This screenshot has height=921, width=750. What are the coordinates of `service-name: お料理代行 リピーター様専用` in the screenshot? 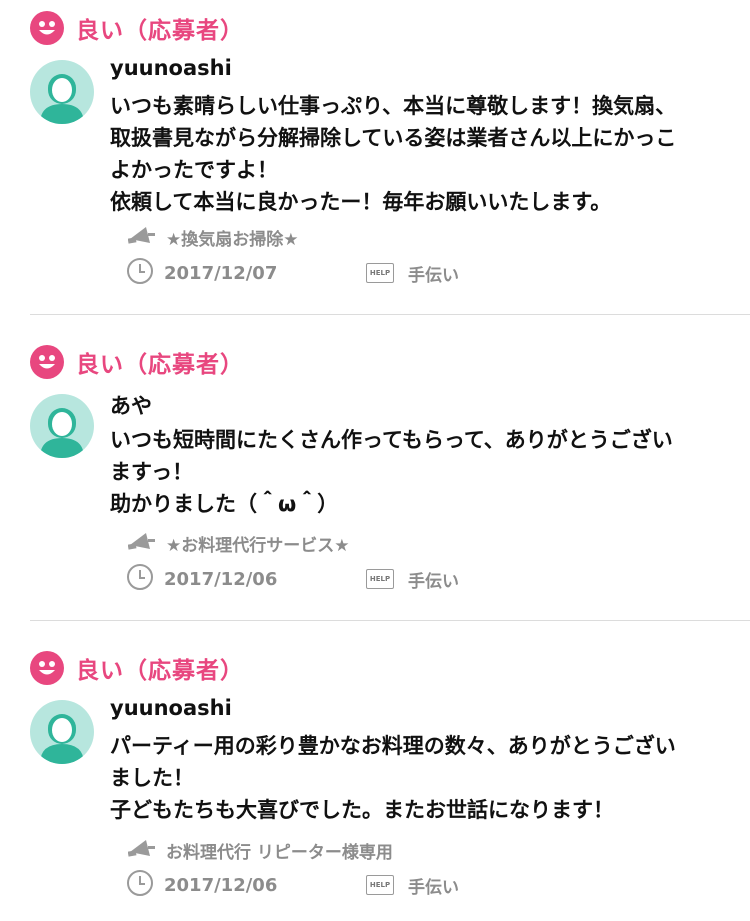 It's located at (279, 852).